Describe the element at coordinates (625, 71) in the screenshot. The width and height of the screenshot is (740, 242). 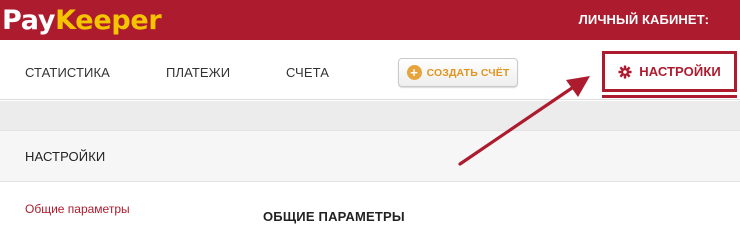
I see `gear-icon` at that location.